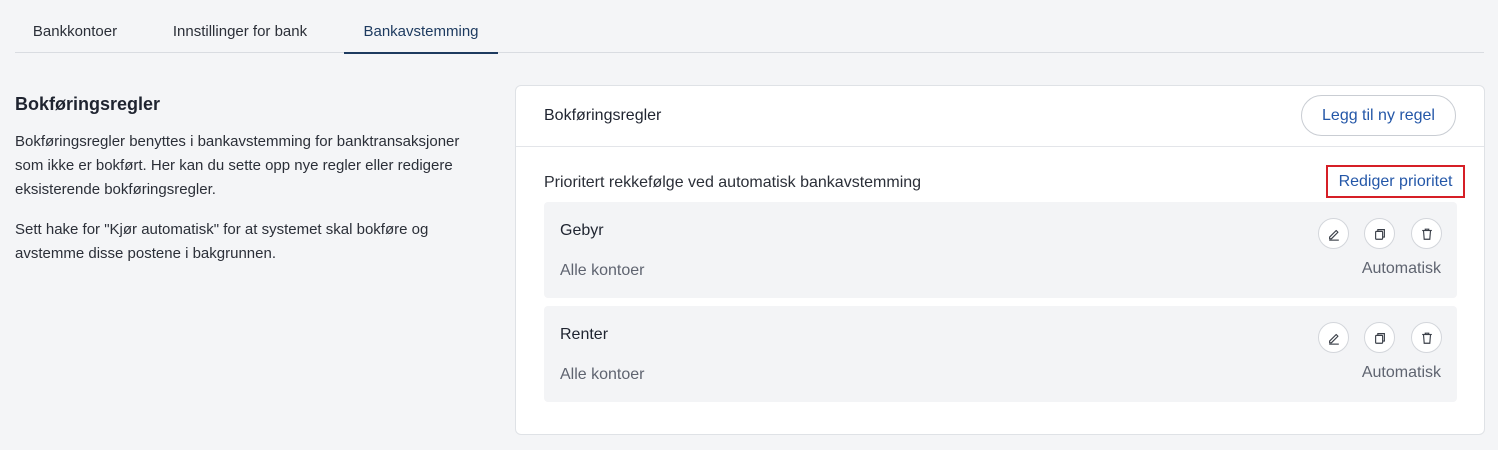  What do you see at coordinates (582, 230) in the screenshot?
I see `rule-name: Gebyr` at bounding box center [582, 230].